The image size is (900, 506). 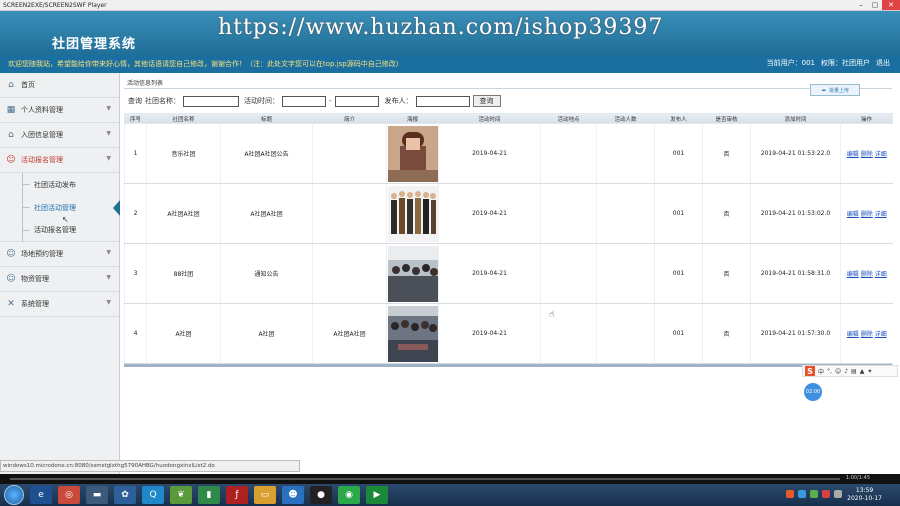 I want to click on seek-track, so click(x=425, y=479).